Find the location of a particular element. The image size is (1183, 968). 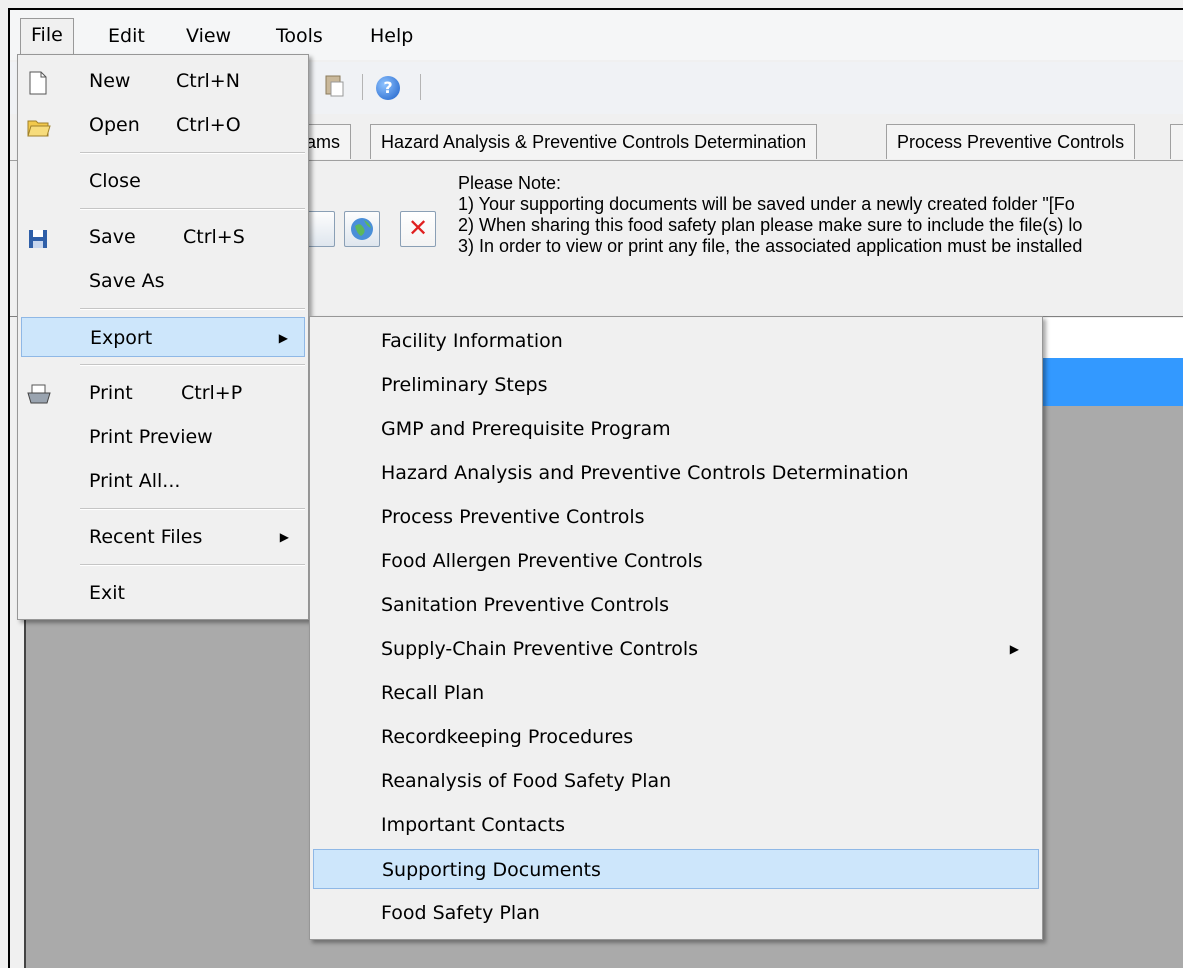

menu-edit: Edit is located at coordinates (126, 36).